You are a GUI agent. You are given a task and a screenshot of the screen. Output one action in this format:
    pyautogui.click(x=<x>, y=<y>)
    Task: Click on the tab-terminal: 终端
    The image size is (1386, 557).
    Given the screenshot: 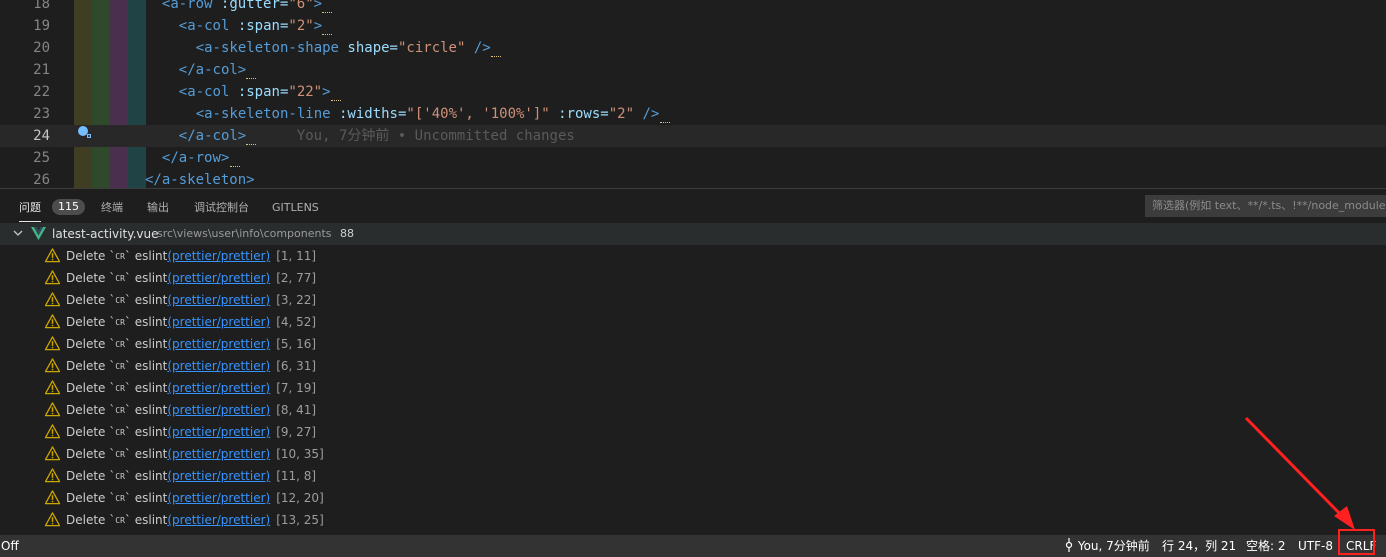 What is the action you would take?
    pyautogui.click(x=112, y=208)
    